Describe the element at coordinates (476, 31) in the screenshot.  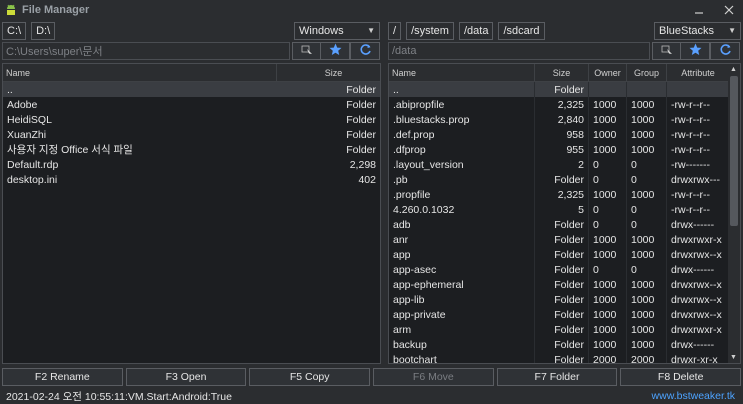
I see `path-data-button: /data` at that location.